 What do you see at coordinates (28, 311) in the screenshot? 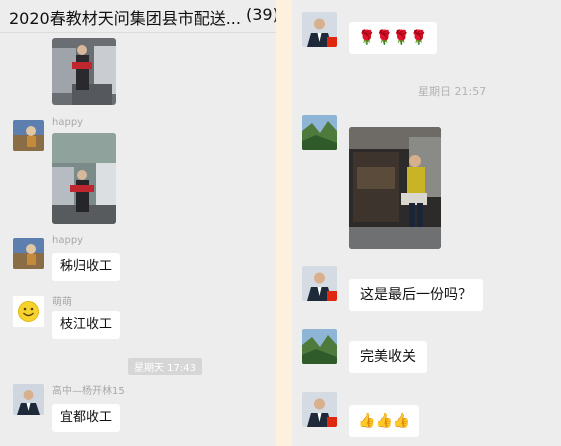
I see `smiley-avatar` at bounding box center [28, 311].